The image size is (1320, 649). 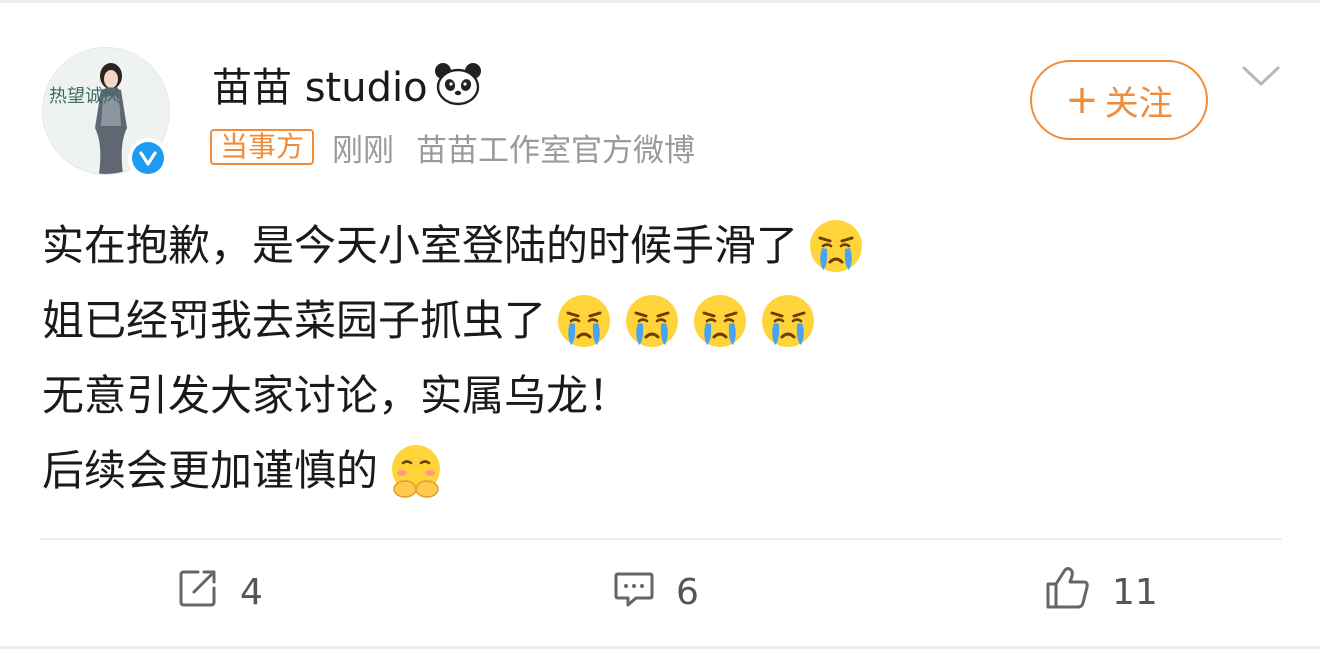 I want to click on post-line: 姐已经罚我去菜园子抓虫了, so click(x=662, y=320).